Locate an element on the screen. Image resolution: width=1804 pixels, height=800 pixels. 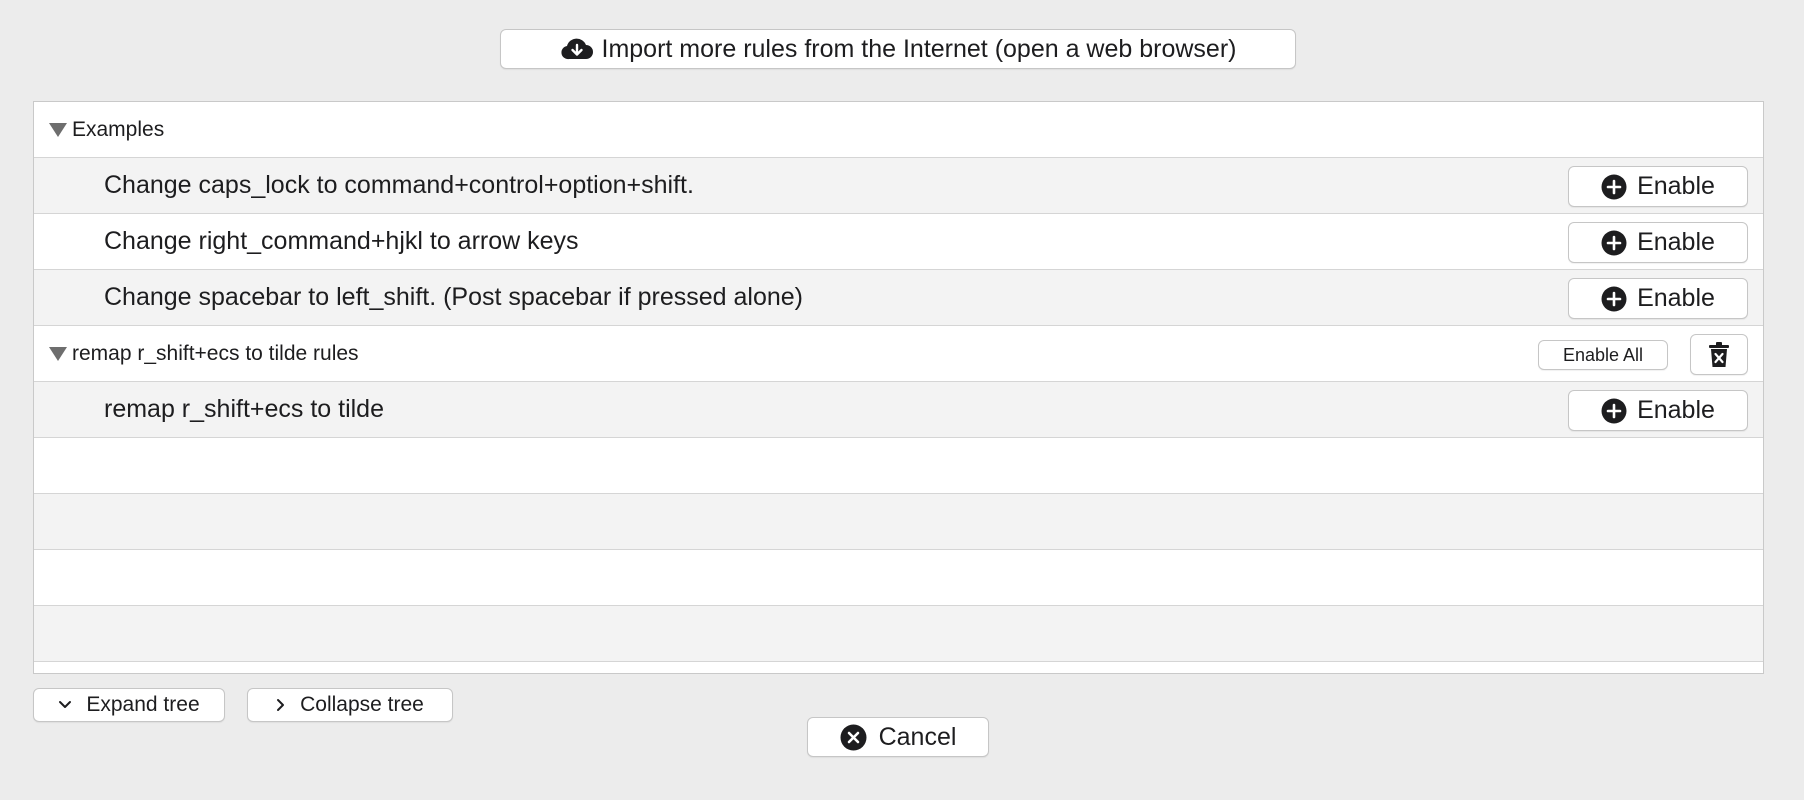
group-row-examples: Examples is located at coordinates (898, 130).